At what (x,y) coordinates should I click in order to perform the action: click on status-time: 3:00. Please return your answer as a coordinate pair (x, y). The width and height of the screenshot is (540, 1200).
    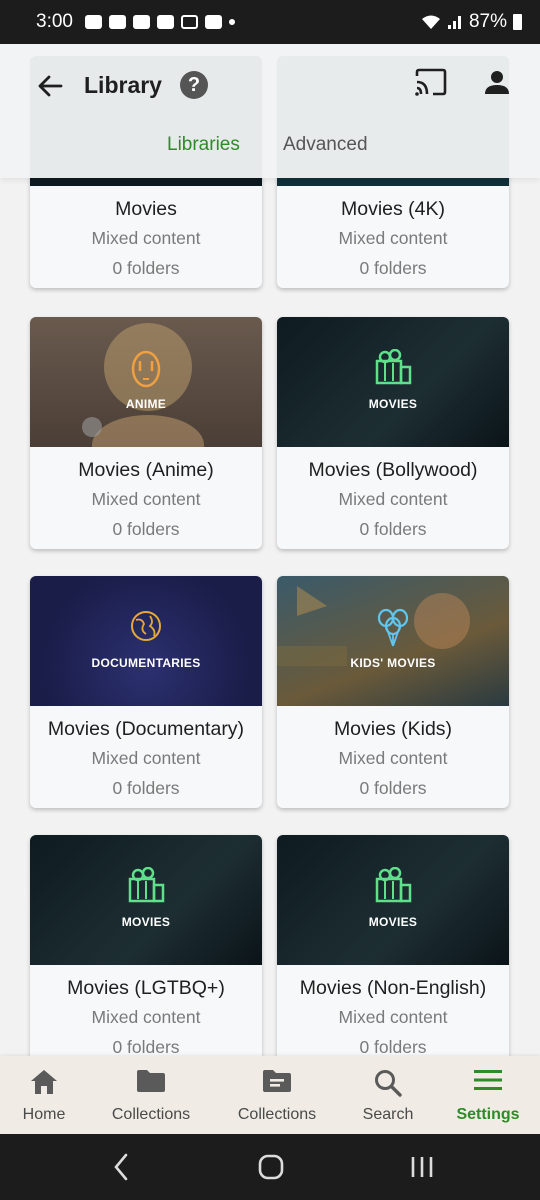
    Looking at the image, I should click on (54, 21).